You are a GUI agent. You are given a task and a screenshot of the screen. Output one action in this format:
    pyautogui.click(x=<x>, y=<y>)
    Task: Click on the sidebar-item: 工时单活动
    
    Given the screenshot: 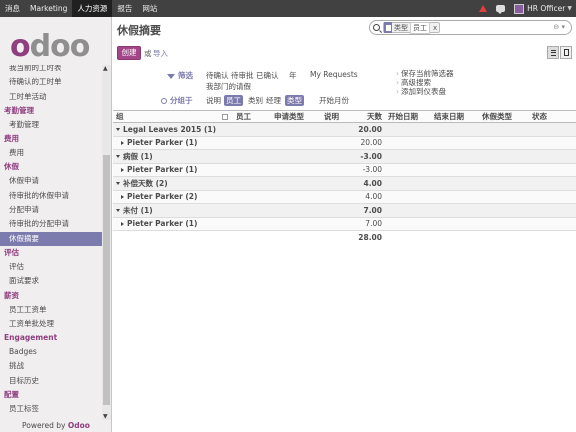 What is the action you would take?
    pyautogui.click(x=51, y=97)
    